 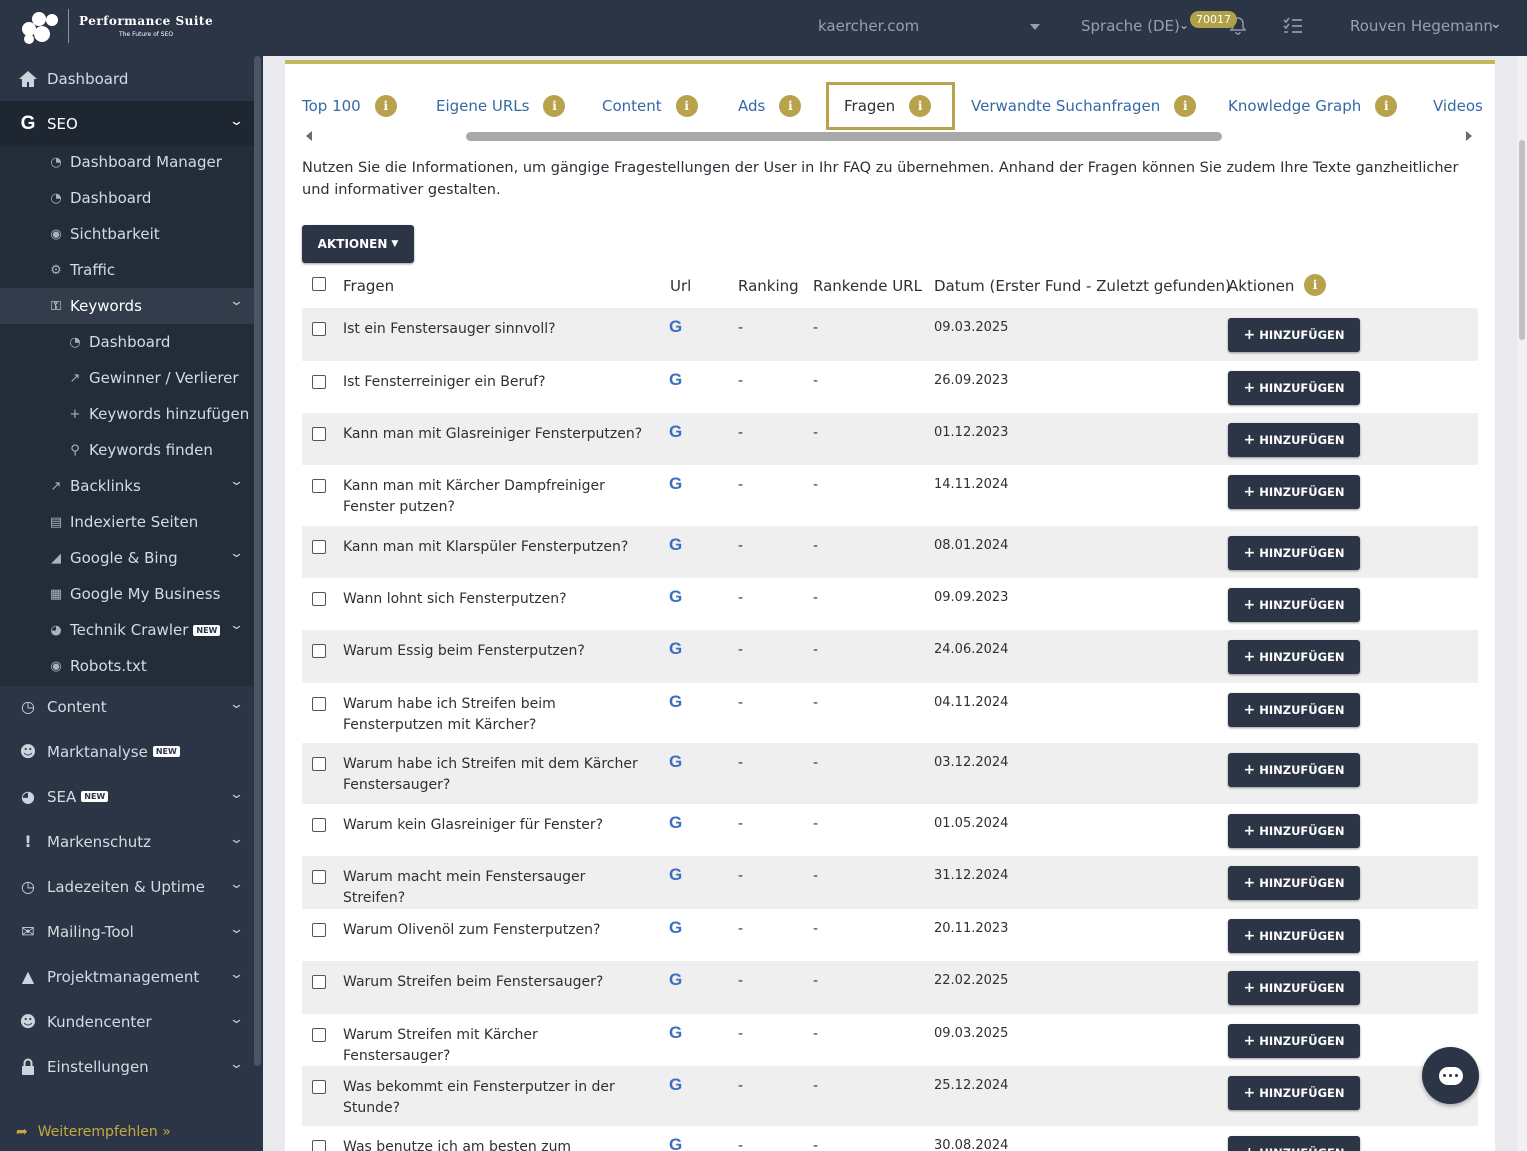 I want to click on caret-down-icon, so click(x=1035, y=27).